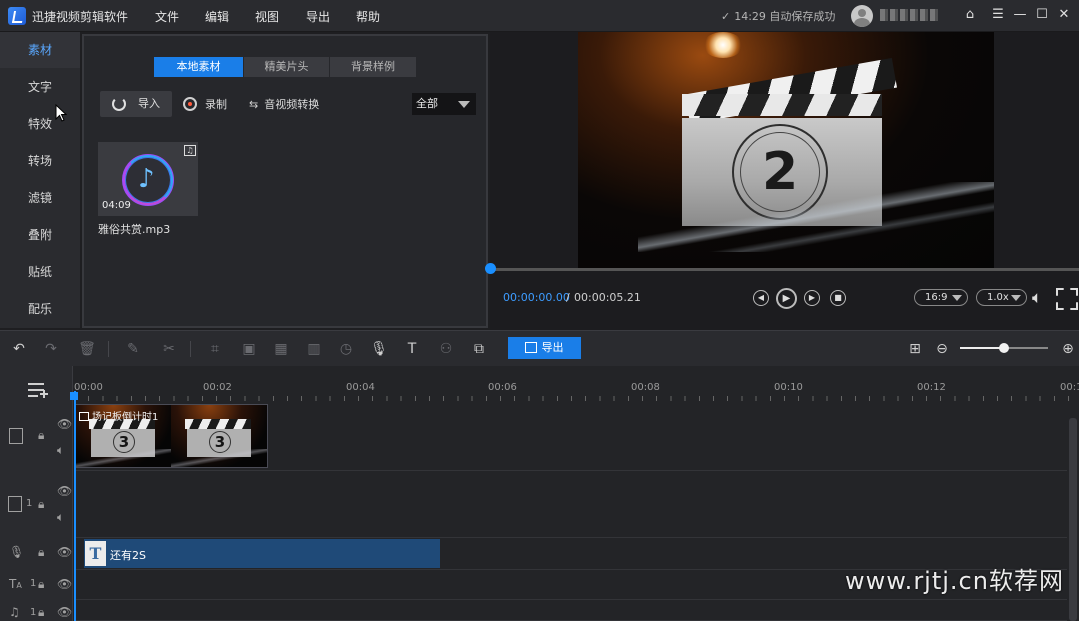  Describe the element at coordinates (74, 396) in the screenshot. I see `playhead-handle` at that location.